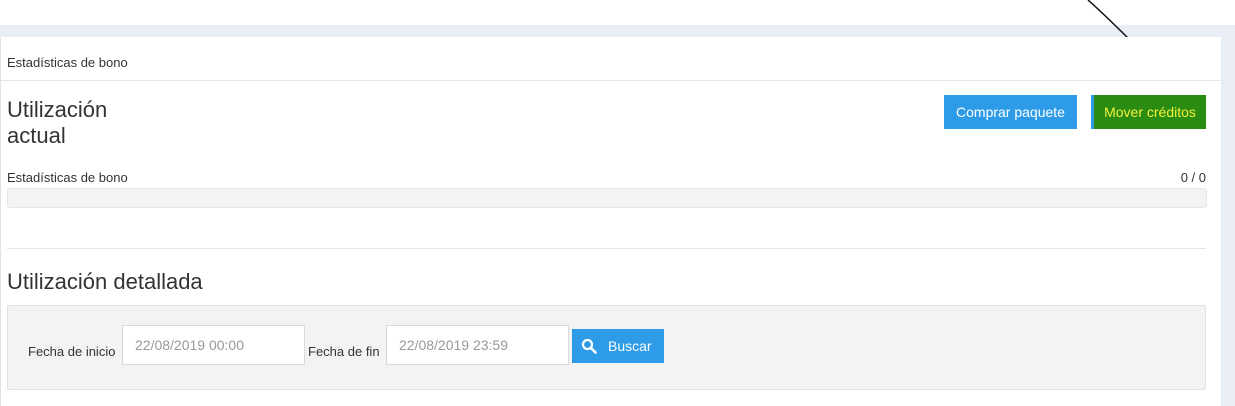 The image size is (1235, 406). I want to click on section-divider, so click(606, 248).